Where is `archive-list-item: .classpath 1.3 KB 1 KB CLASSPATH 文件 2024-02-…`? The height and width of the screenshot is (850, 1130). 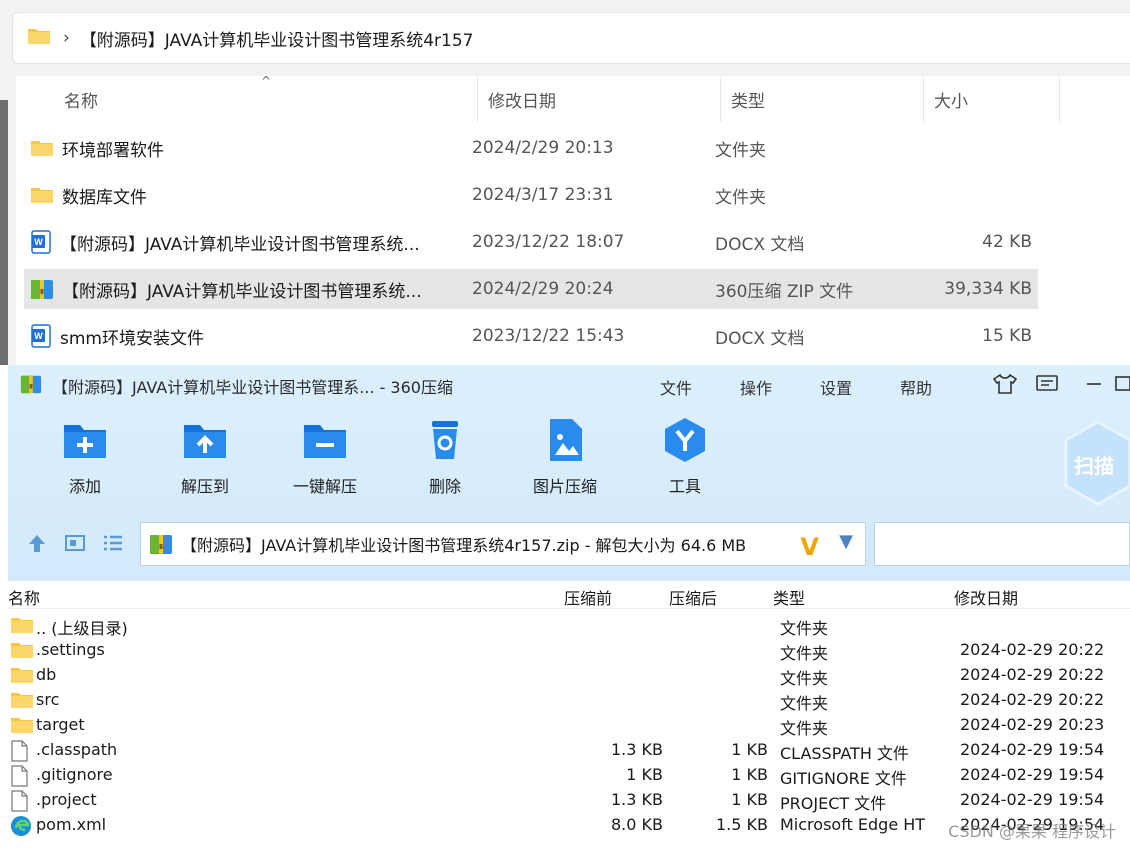
archive-list-item: .classpath 1.3 KB 1 KB CLASSPATH 文件 2024-02-… is located at coordinates (569, 750).